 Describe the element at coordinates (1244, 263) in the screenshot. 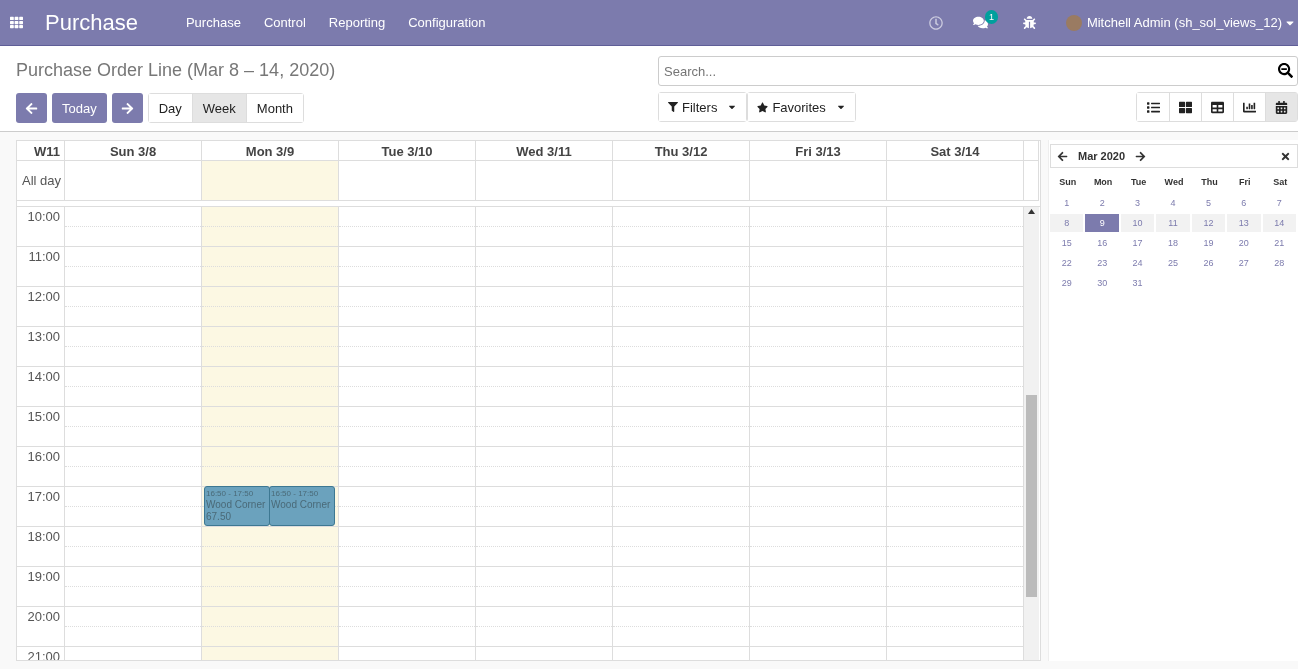

I see `date-cell: 27` at that location.